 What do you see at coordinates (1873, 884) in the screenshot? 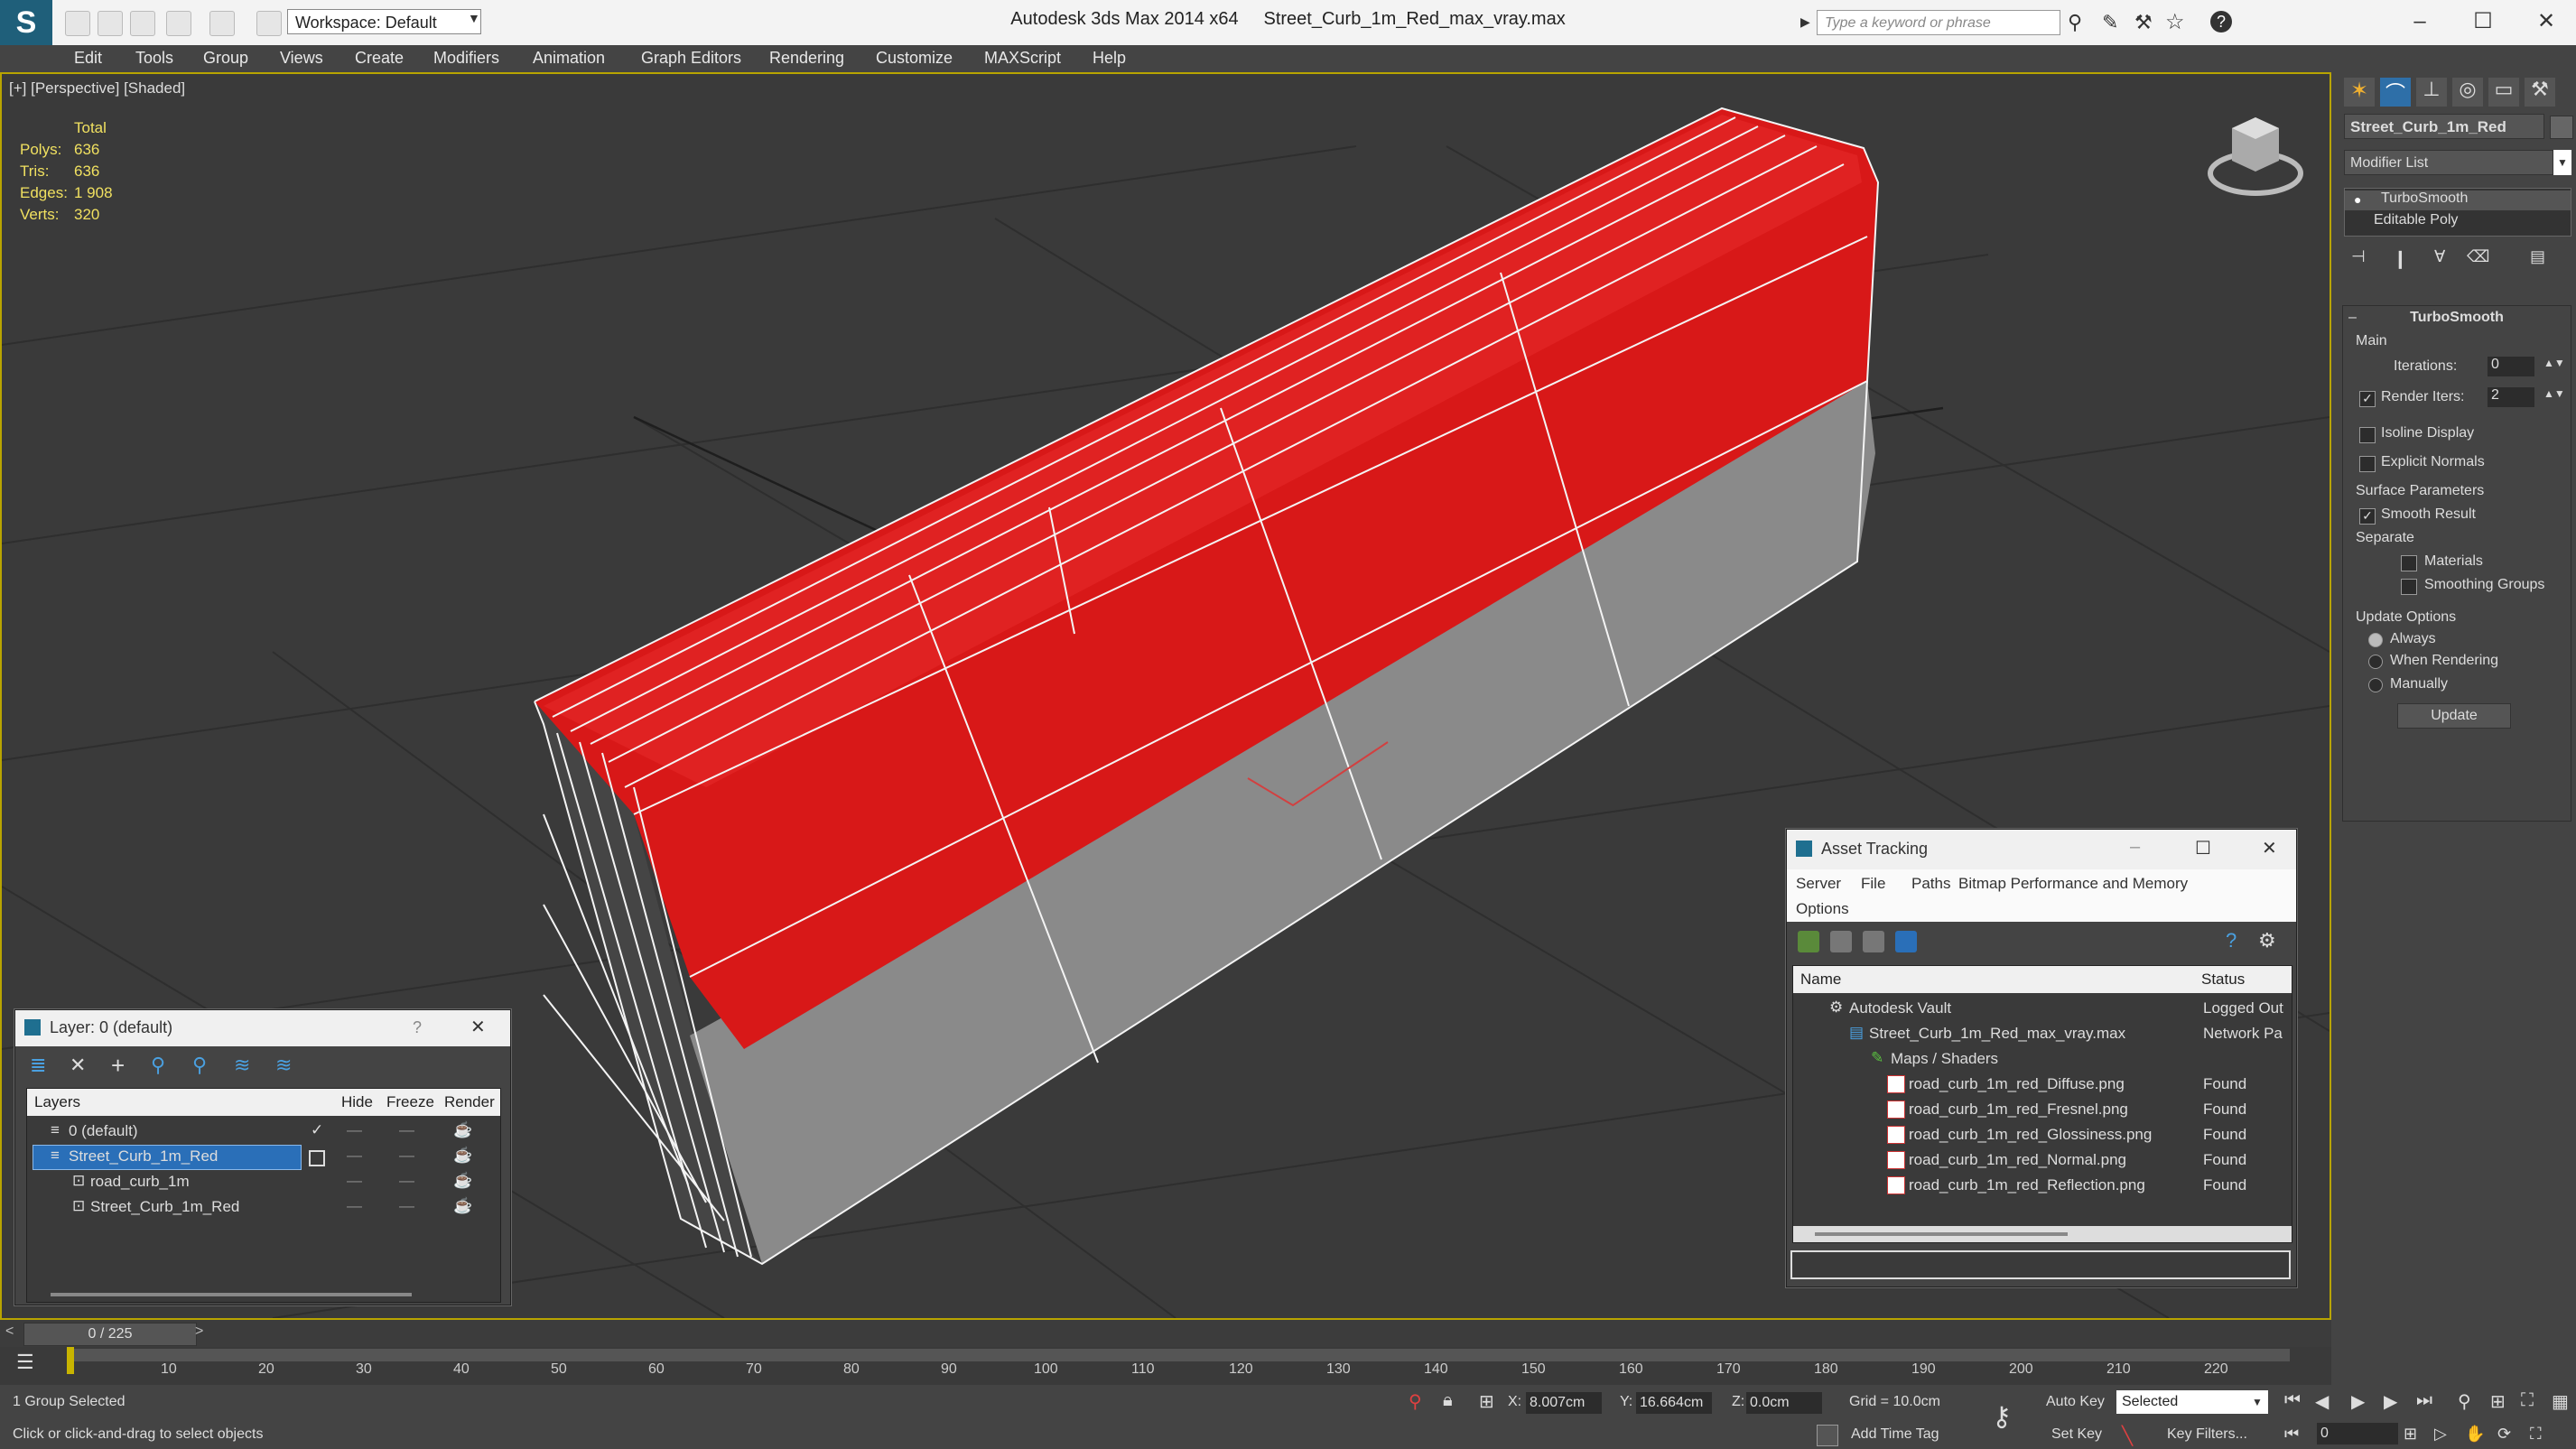
I see `asset-menu-file: File` at bounding box center [1873, 884].